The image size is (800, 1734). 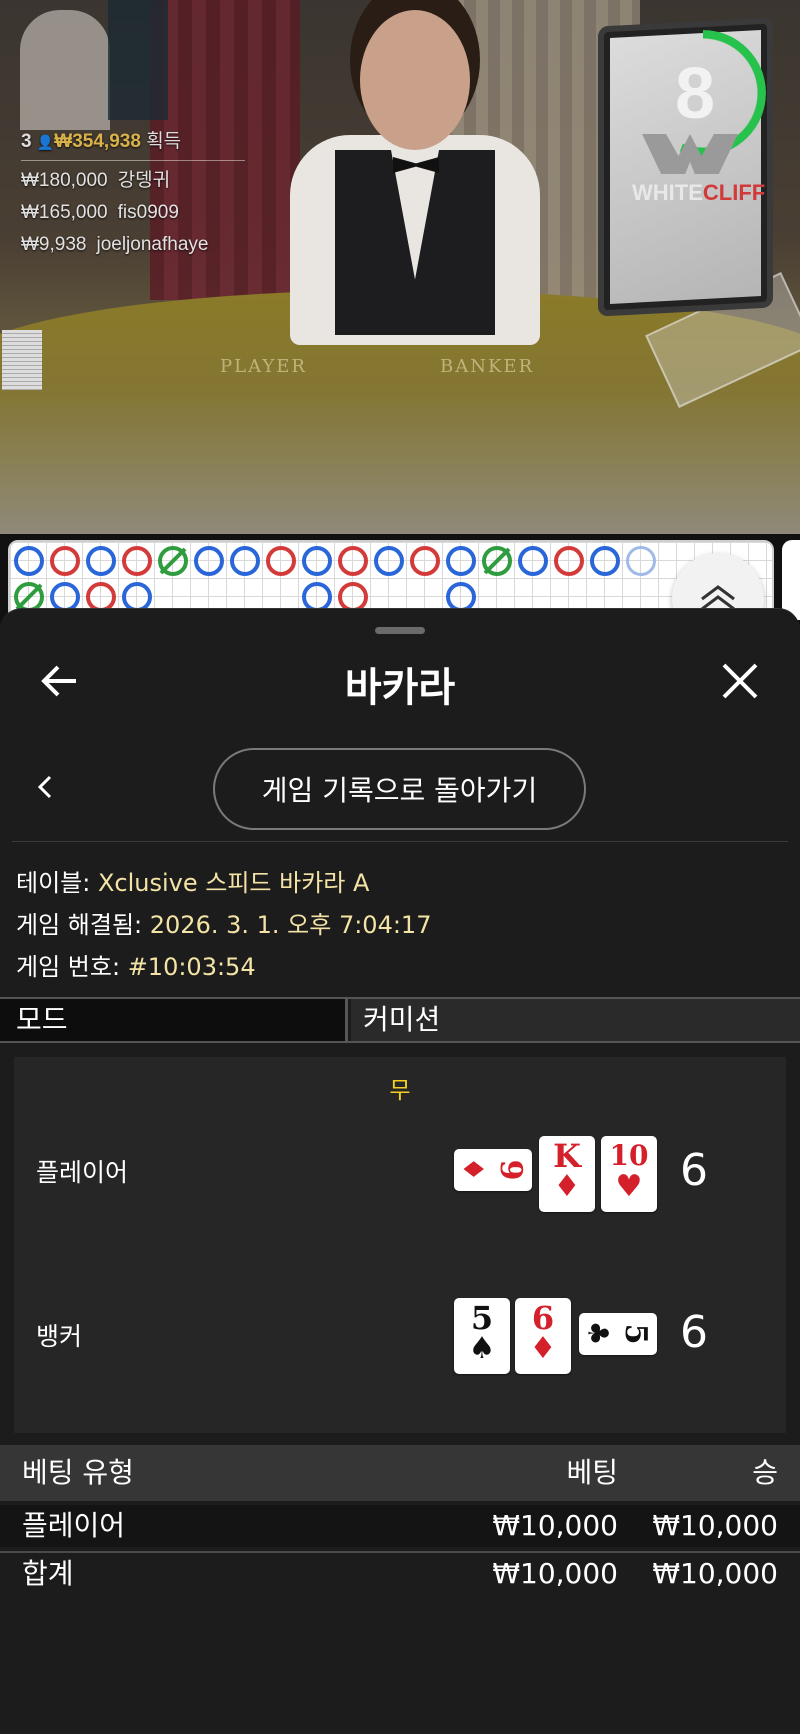 What do you see at coordinates (193, 883) in the screenshot?
I see `table-info: 테이블: Xclusive 스피드 바카라 A` at bounding box center [193, 883].